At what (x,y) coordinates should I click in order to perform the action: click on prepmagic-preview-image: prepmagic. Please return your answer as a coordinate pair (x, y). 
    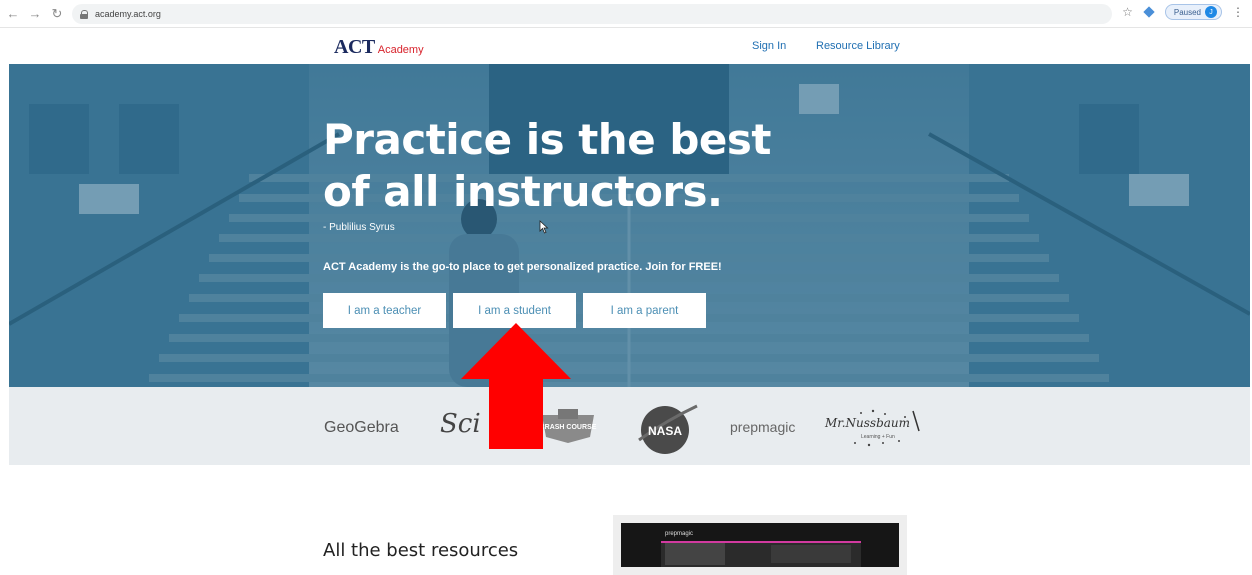
    Looking at the image, I should click on (760, 545).